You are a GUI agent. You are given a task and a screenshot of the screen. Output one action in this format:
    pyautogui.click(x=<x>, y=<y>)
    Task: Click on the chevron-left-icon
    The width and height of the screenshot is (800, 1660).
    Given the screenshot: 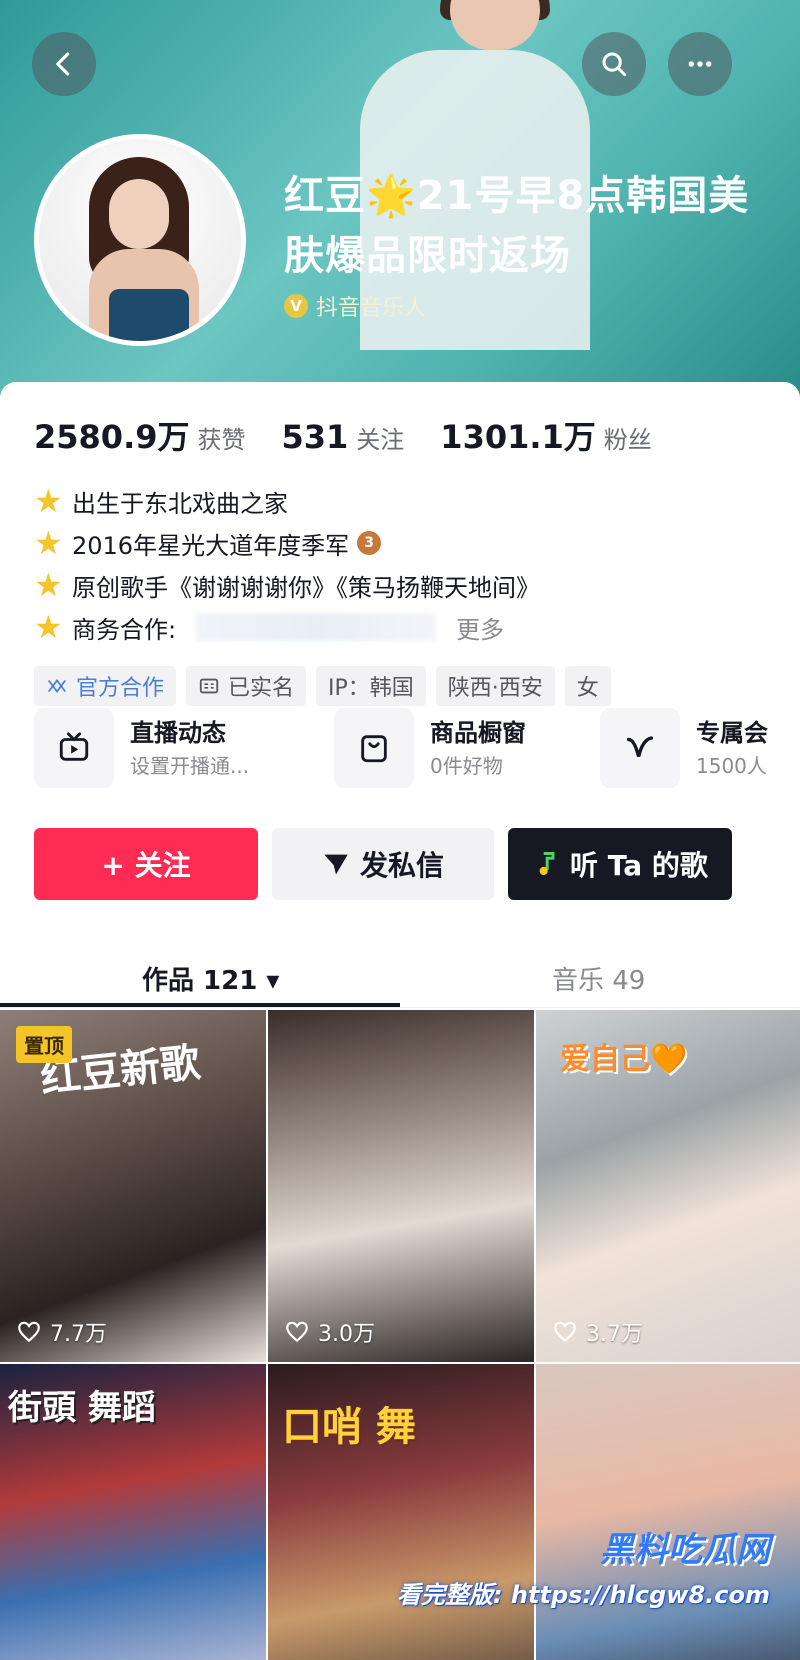 What is the action you would take?
    pyautogui.click(x=63, y=64)
    